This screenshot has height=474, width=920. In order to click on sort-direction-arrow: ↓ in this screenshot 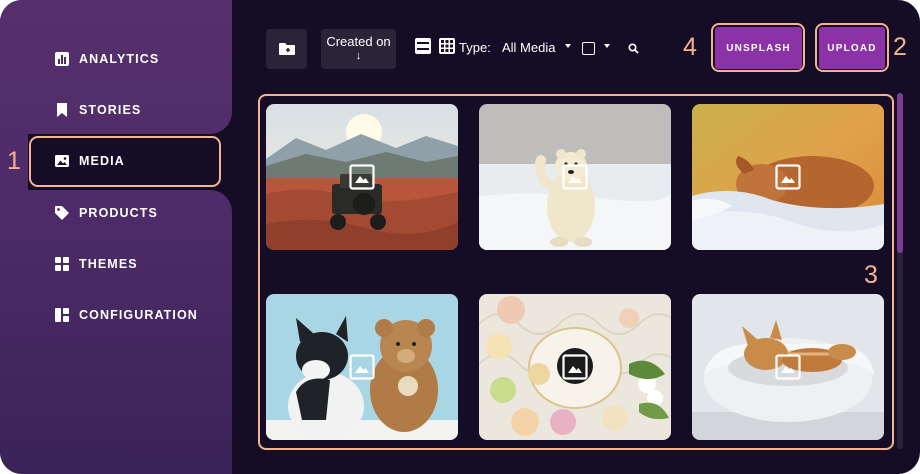, I will do `click(358, 56)`.